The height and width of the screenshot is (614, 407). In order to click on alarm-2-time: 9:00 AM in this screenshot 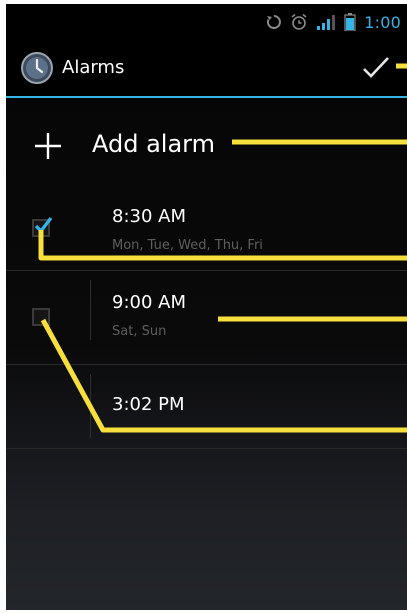, I will do `click(149, 302)`.